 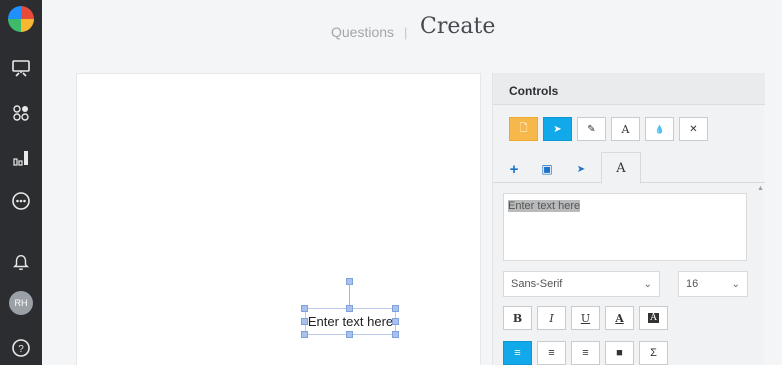 What do you see at coordinates (304, 308) in the screenshot?
I see `resize-handle-tl` at bounding box center [304, 308].